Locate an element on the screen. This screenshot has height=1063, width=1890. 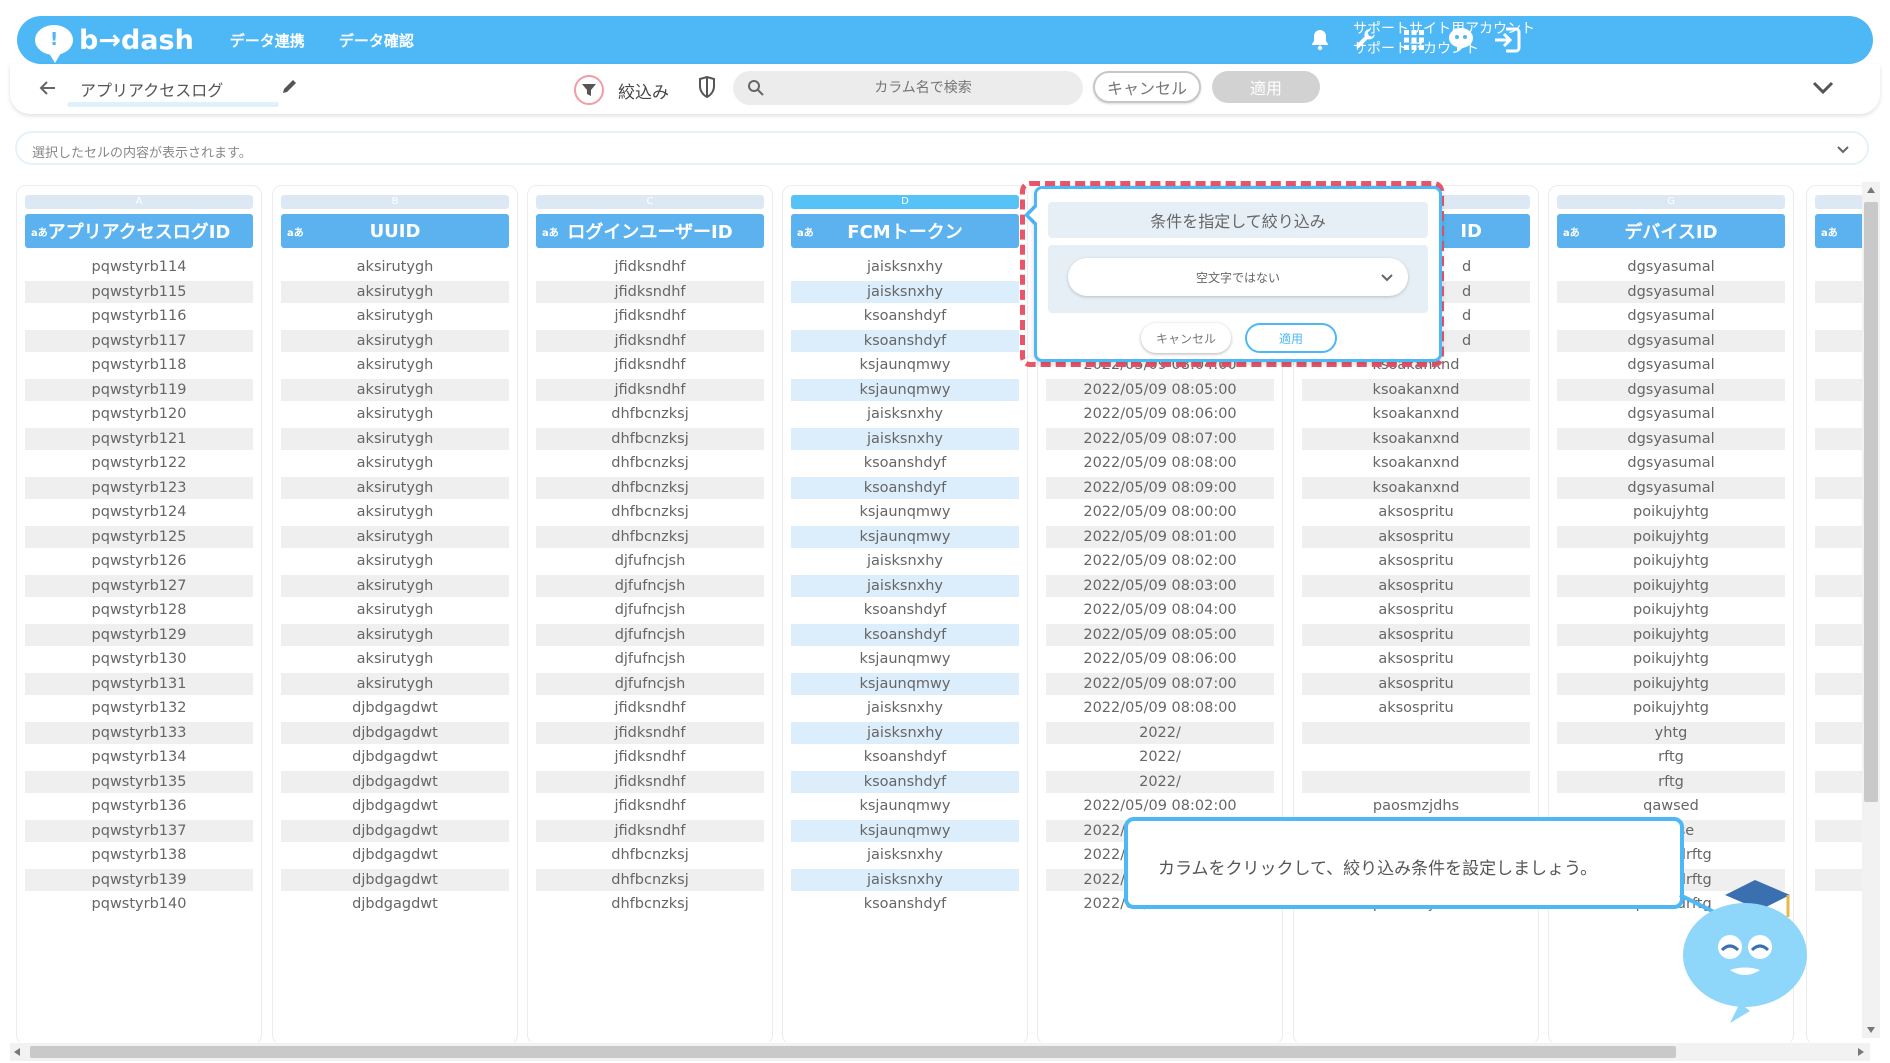
table-cell: pqwstyrb129 is located at coordinates (139, 634).